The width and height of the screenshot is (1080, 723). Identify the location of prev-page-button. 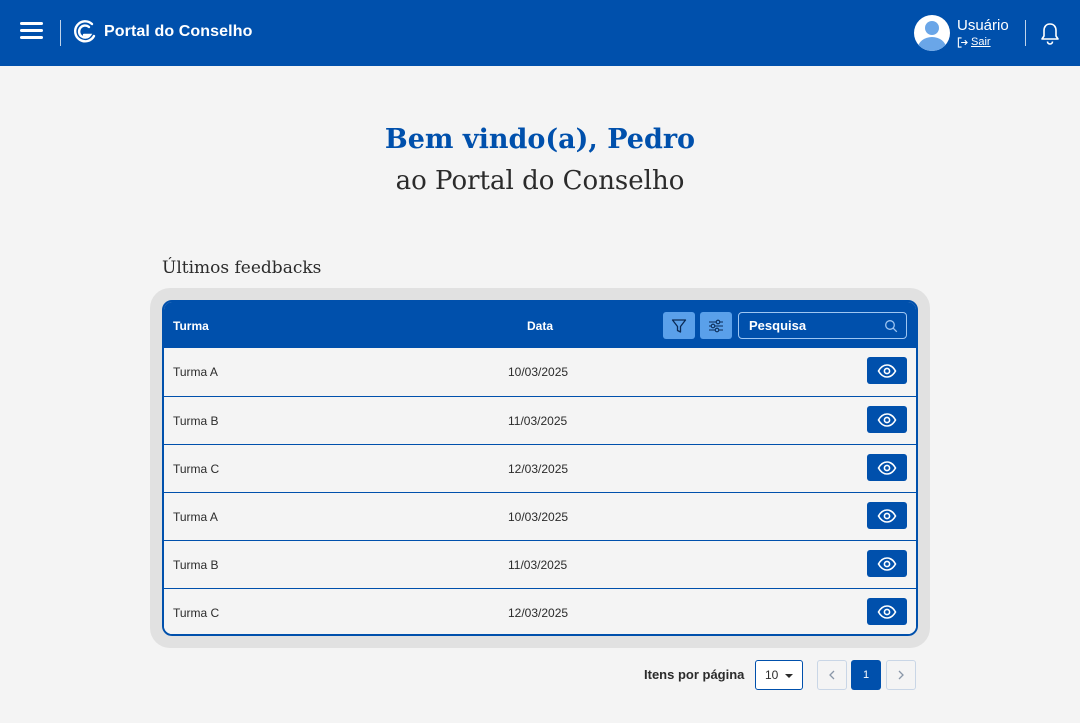
(832, 675).